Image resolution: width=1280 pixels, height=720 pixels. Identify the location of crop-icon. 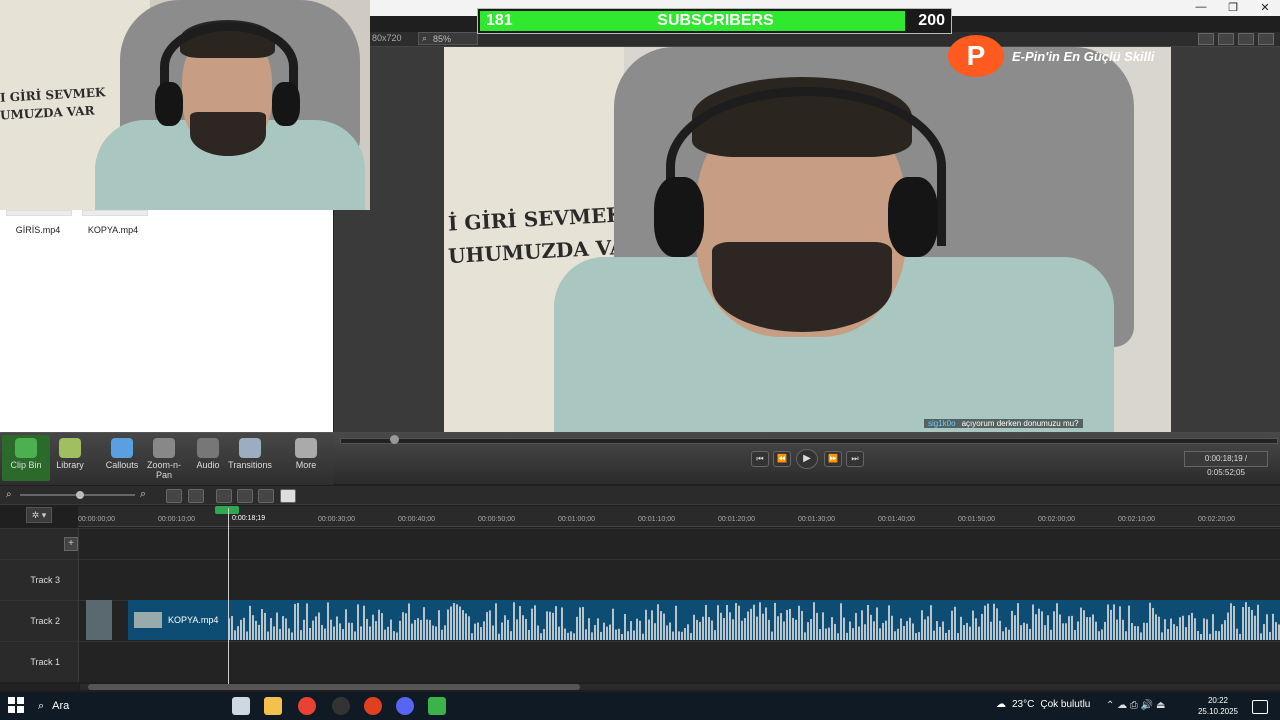
(1206, 39).